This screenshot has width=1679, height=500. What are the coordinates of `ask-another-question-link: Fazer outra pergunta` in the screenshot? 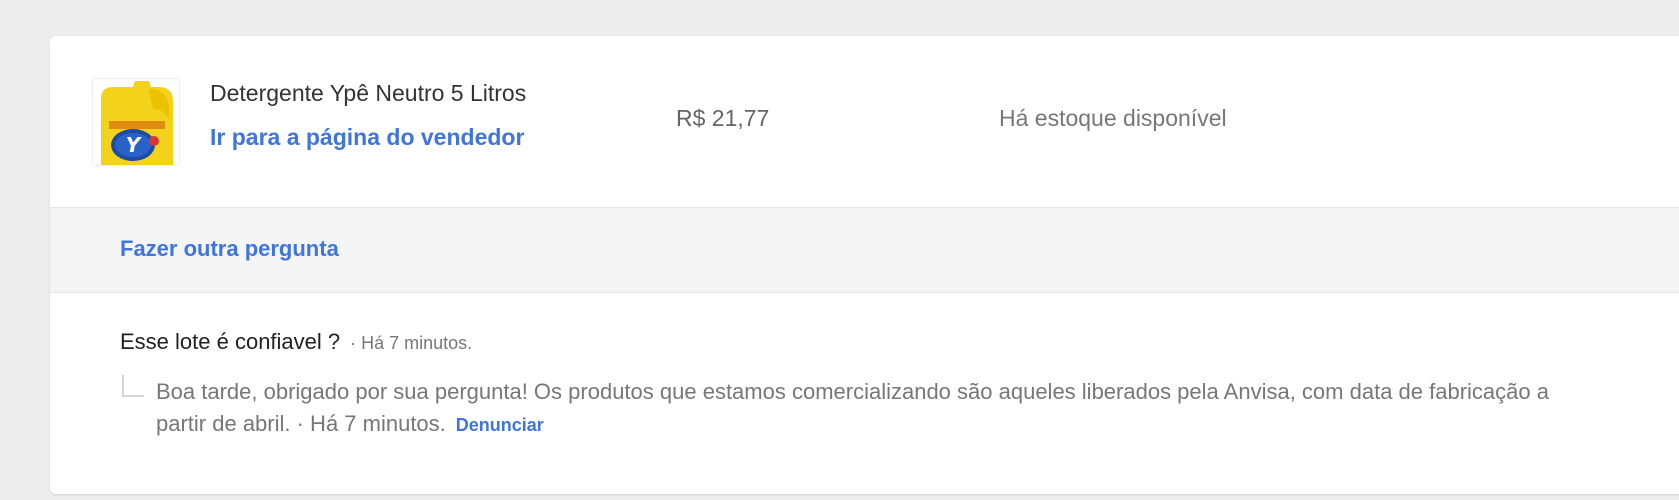 It's located at (229, 249).